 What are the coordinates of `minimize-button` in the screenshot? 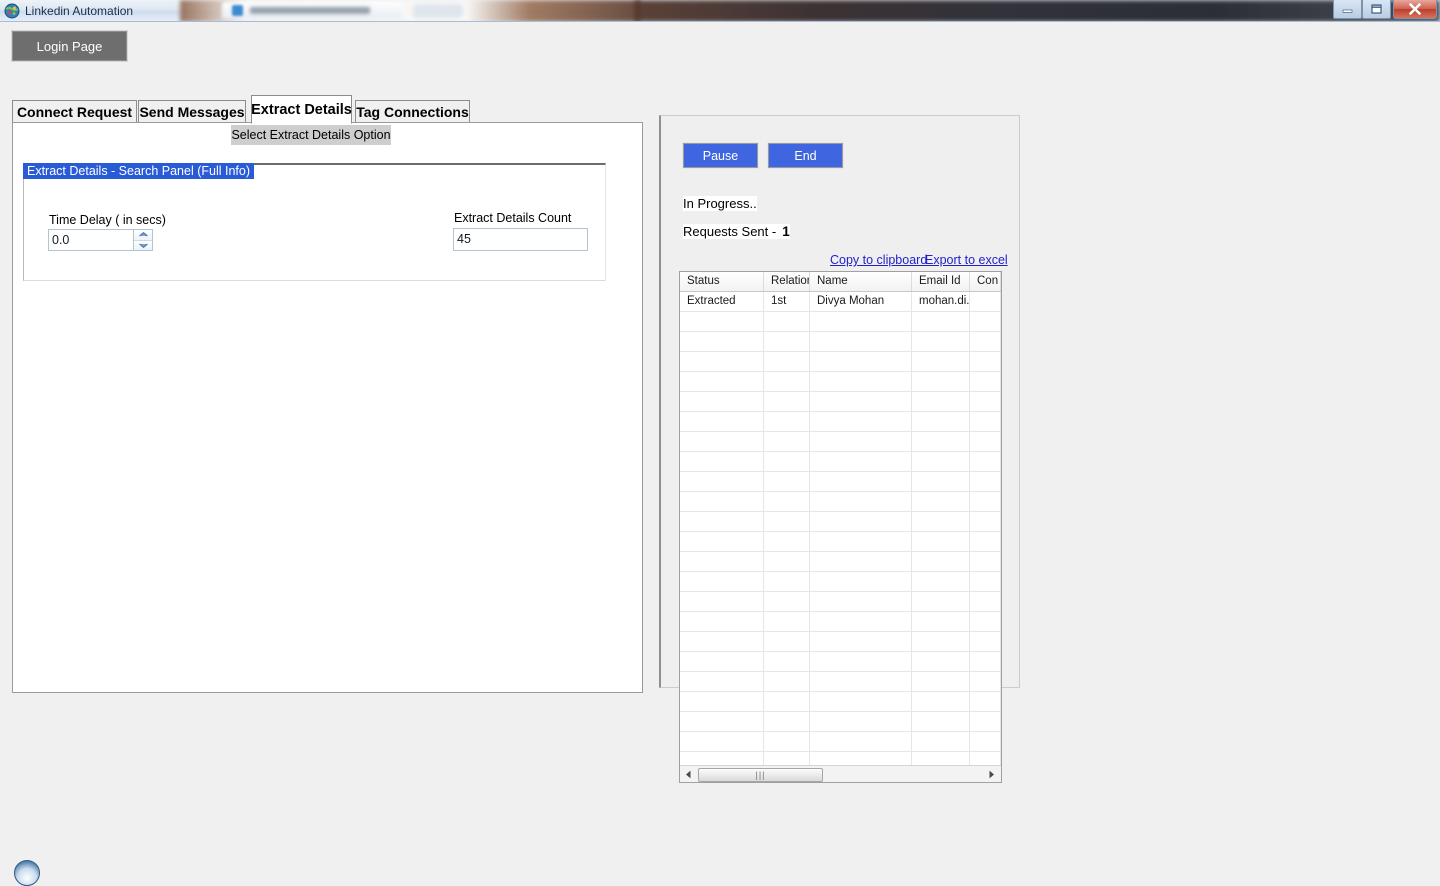 It's located at (1347, 9).